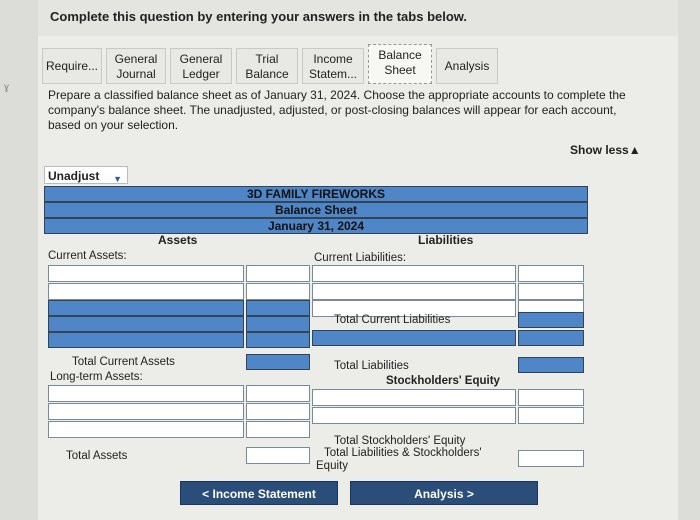 This screenshot has width=700, height=520. I want to click on current-liabilities-label: Current Liabilities:, so click(360, 258).